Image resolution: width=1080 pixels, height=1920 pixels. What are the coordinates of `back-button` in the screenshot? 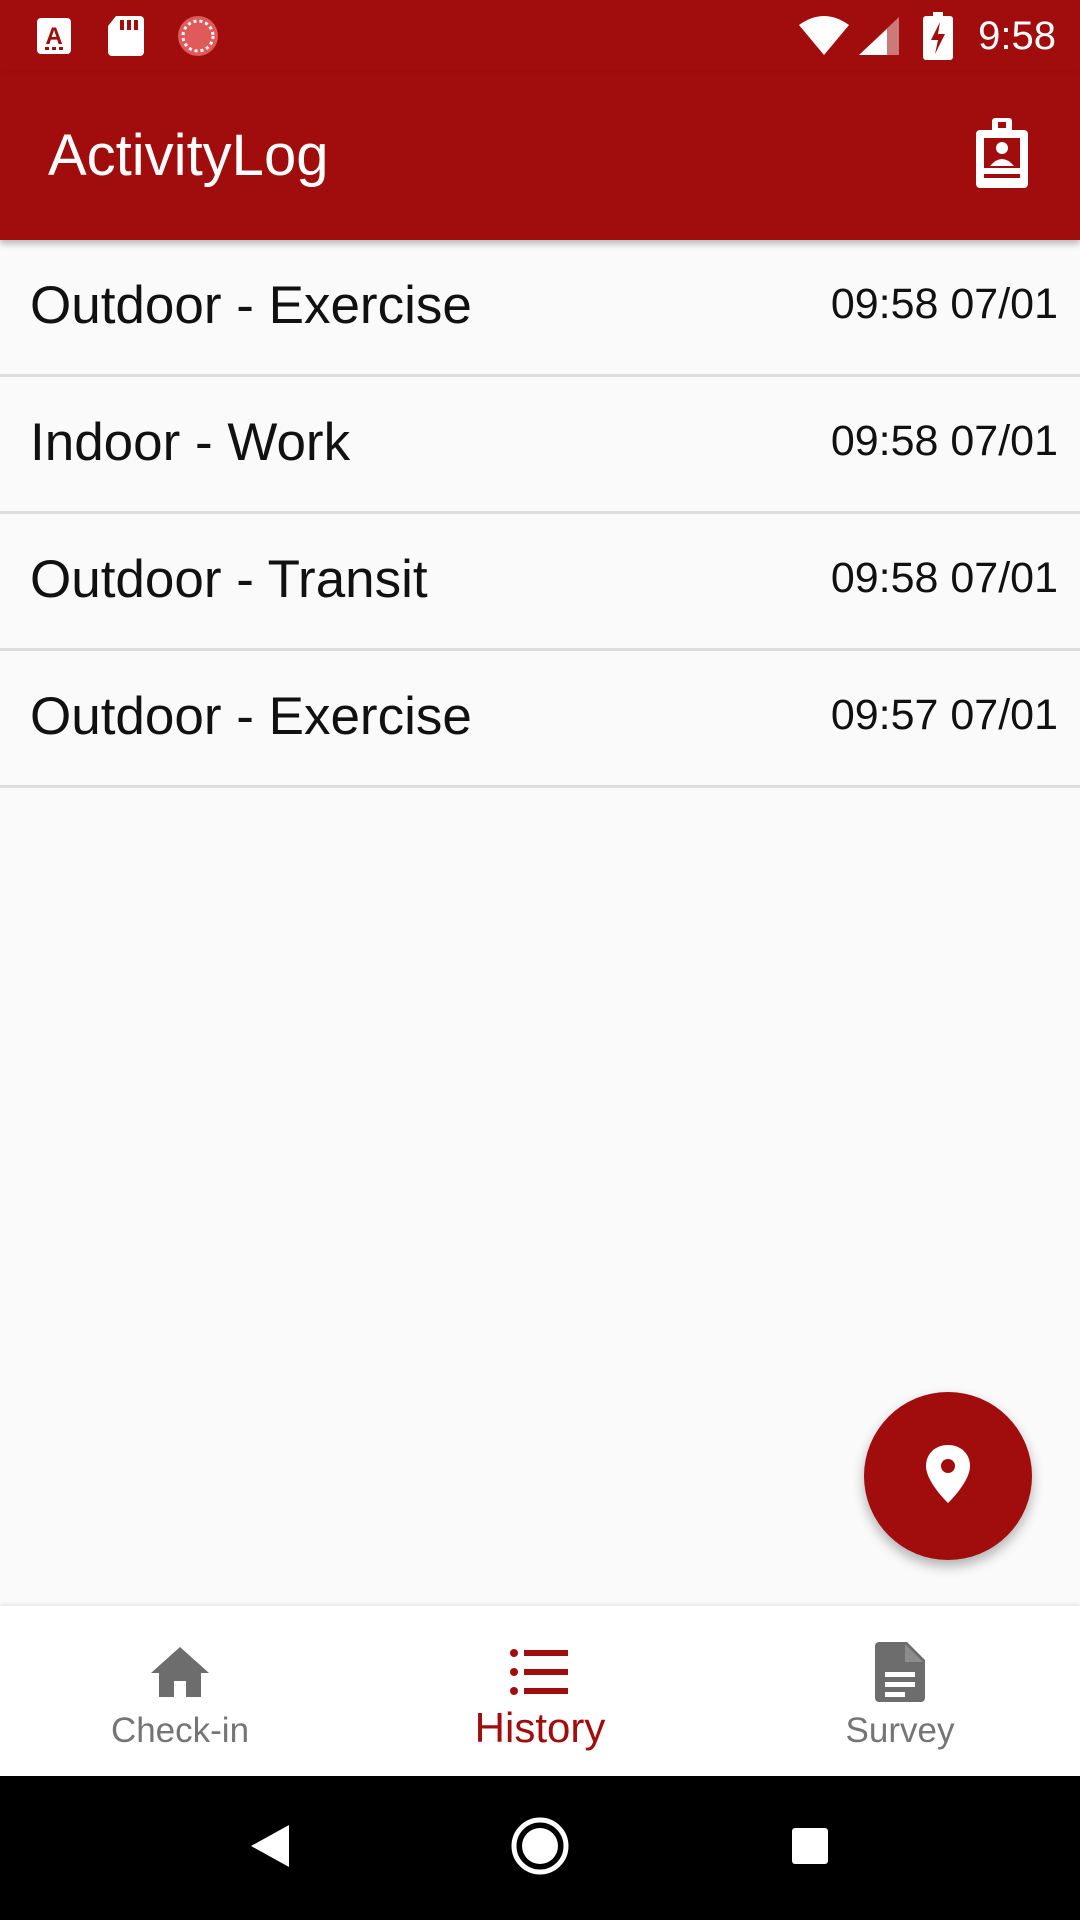 It's located at (270, 1848).